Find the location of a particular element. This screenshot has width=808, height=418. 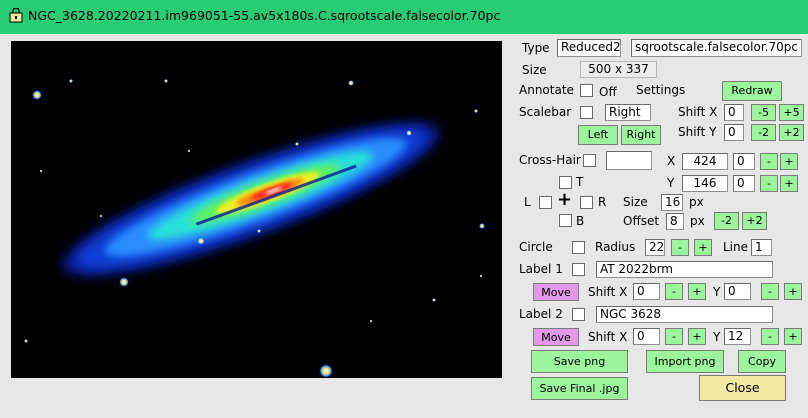

label1-y-label: Y is located at coordinates (717, 292).